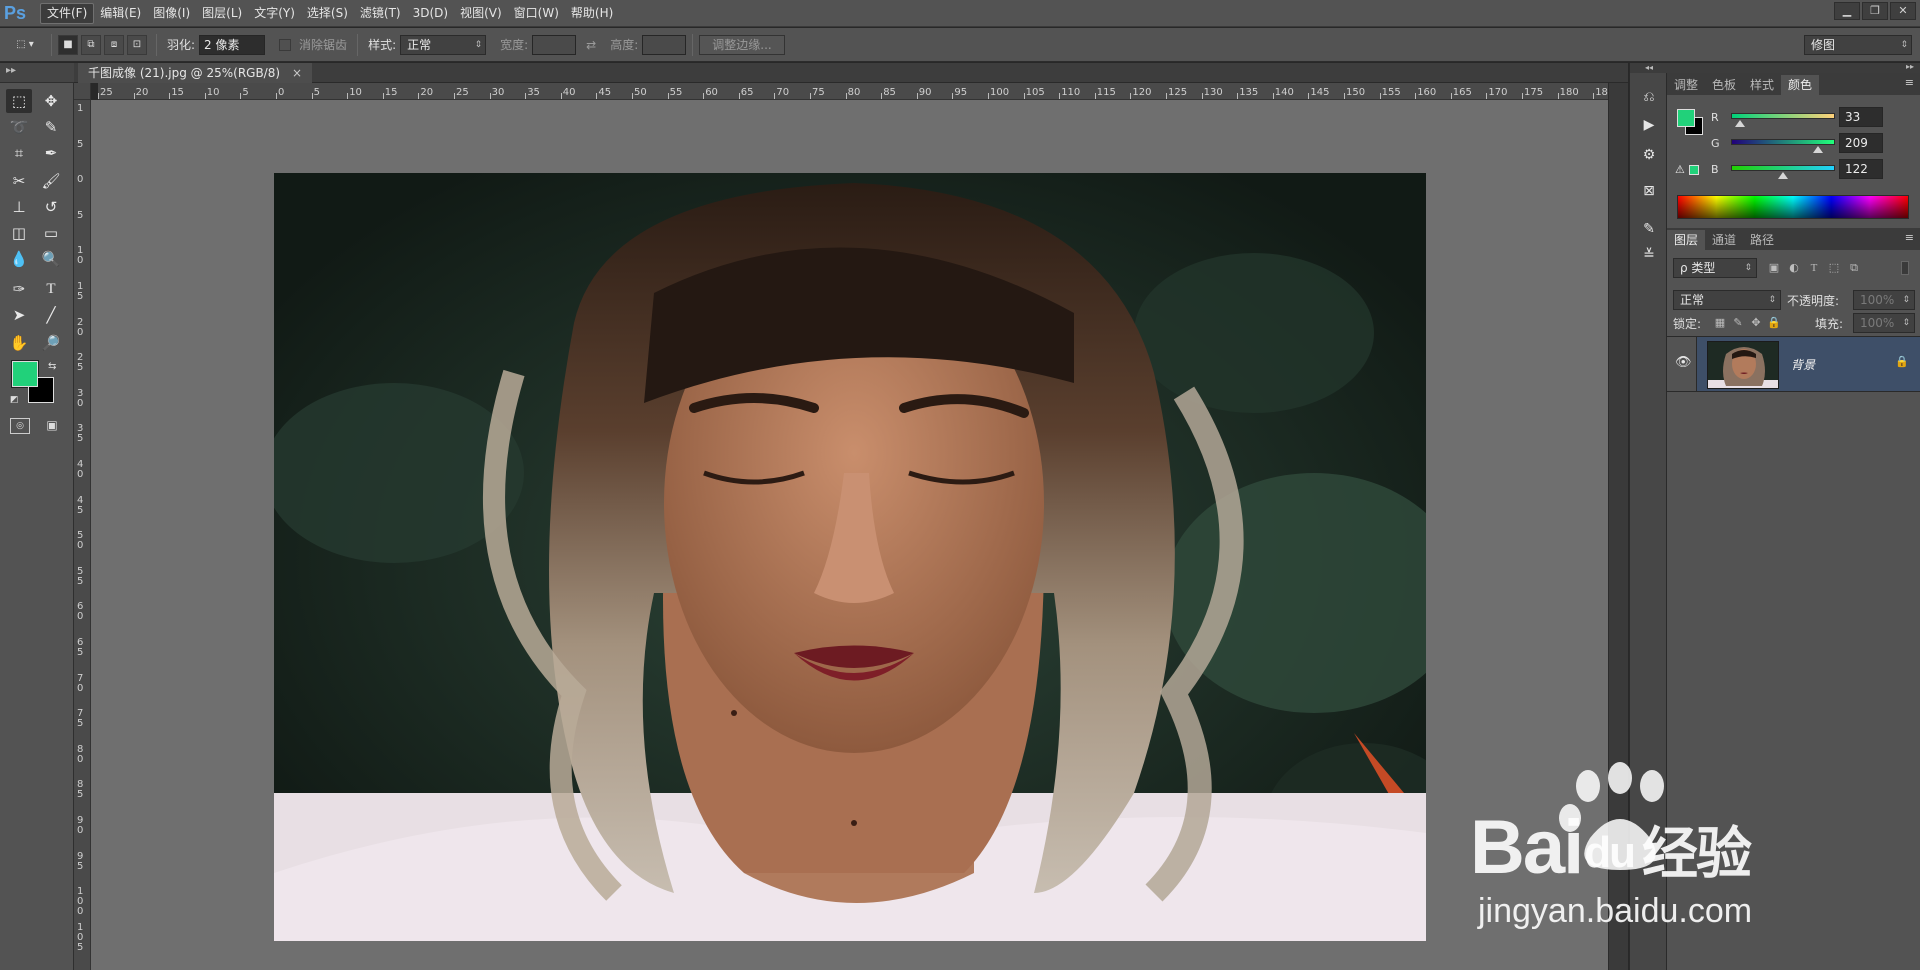 This screenshot has height=970, width=1920. I want to click on tool-presets-icon: ≚, so click(1649, 255).